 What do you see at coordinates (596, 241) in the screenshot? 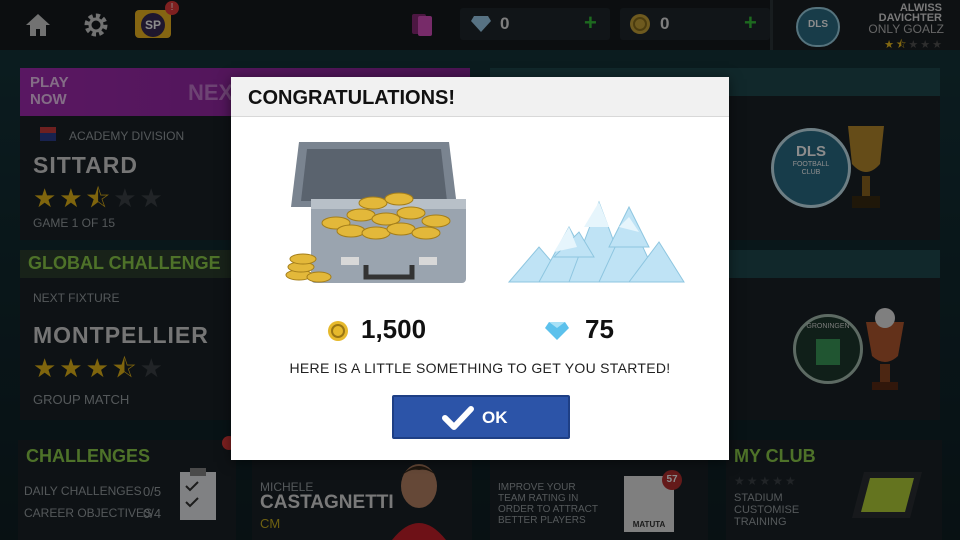
I see `gems-pile-icon` at bounding box center [596, 241].